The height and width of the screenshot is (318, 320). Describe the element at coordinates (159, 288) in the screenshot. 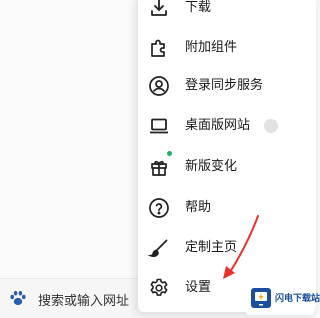

I see `gear-icon` at that location.